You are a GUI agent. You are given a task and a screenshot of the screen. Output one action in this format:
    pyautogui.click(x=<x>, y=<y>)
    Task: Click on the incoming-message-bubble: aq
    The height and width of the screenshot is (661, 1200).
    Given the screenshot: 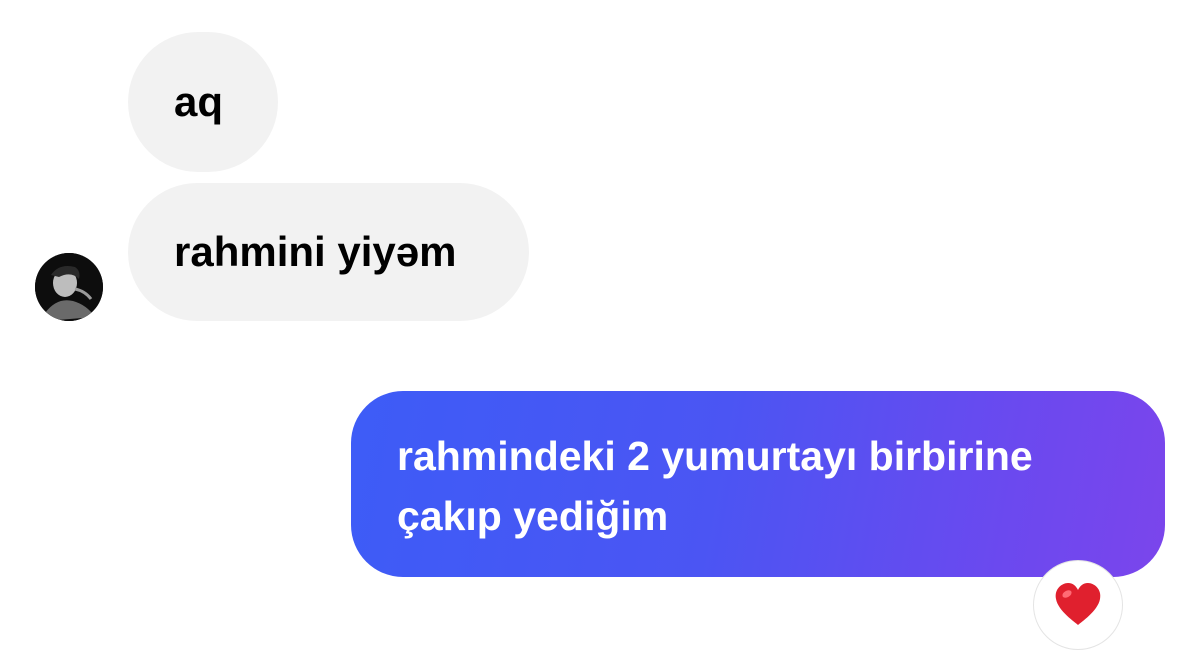 What is the action you would take?
    pyautogui.click(x=203, y=102)
    